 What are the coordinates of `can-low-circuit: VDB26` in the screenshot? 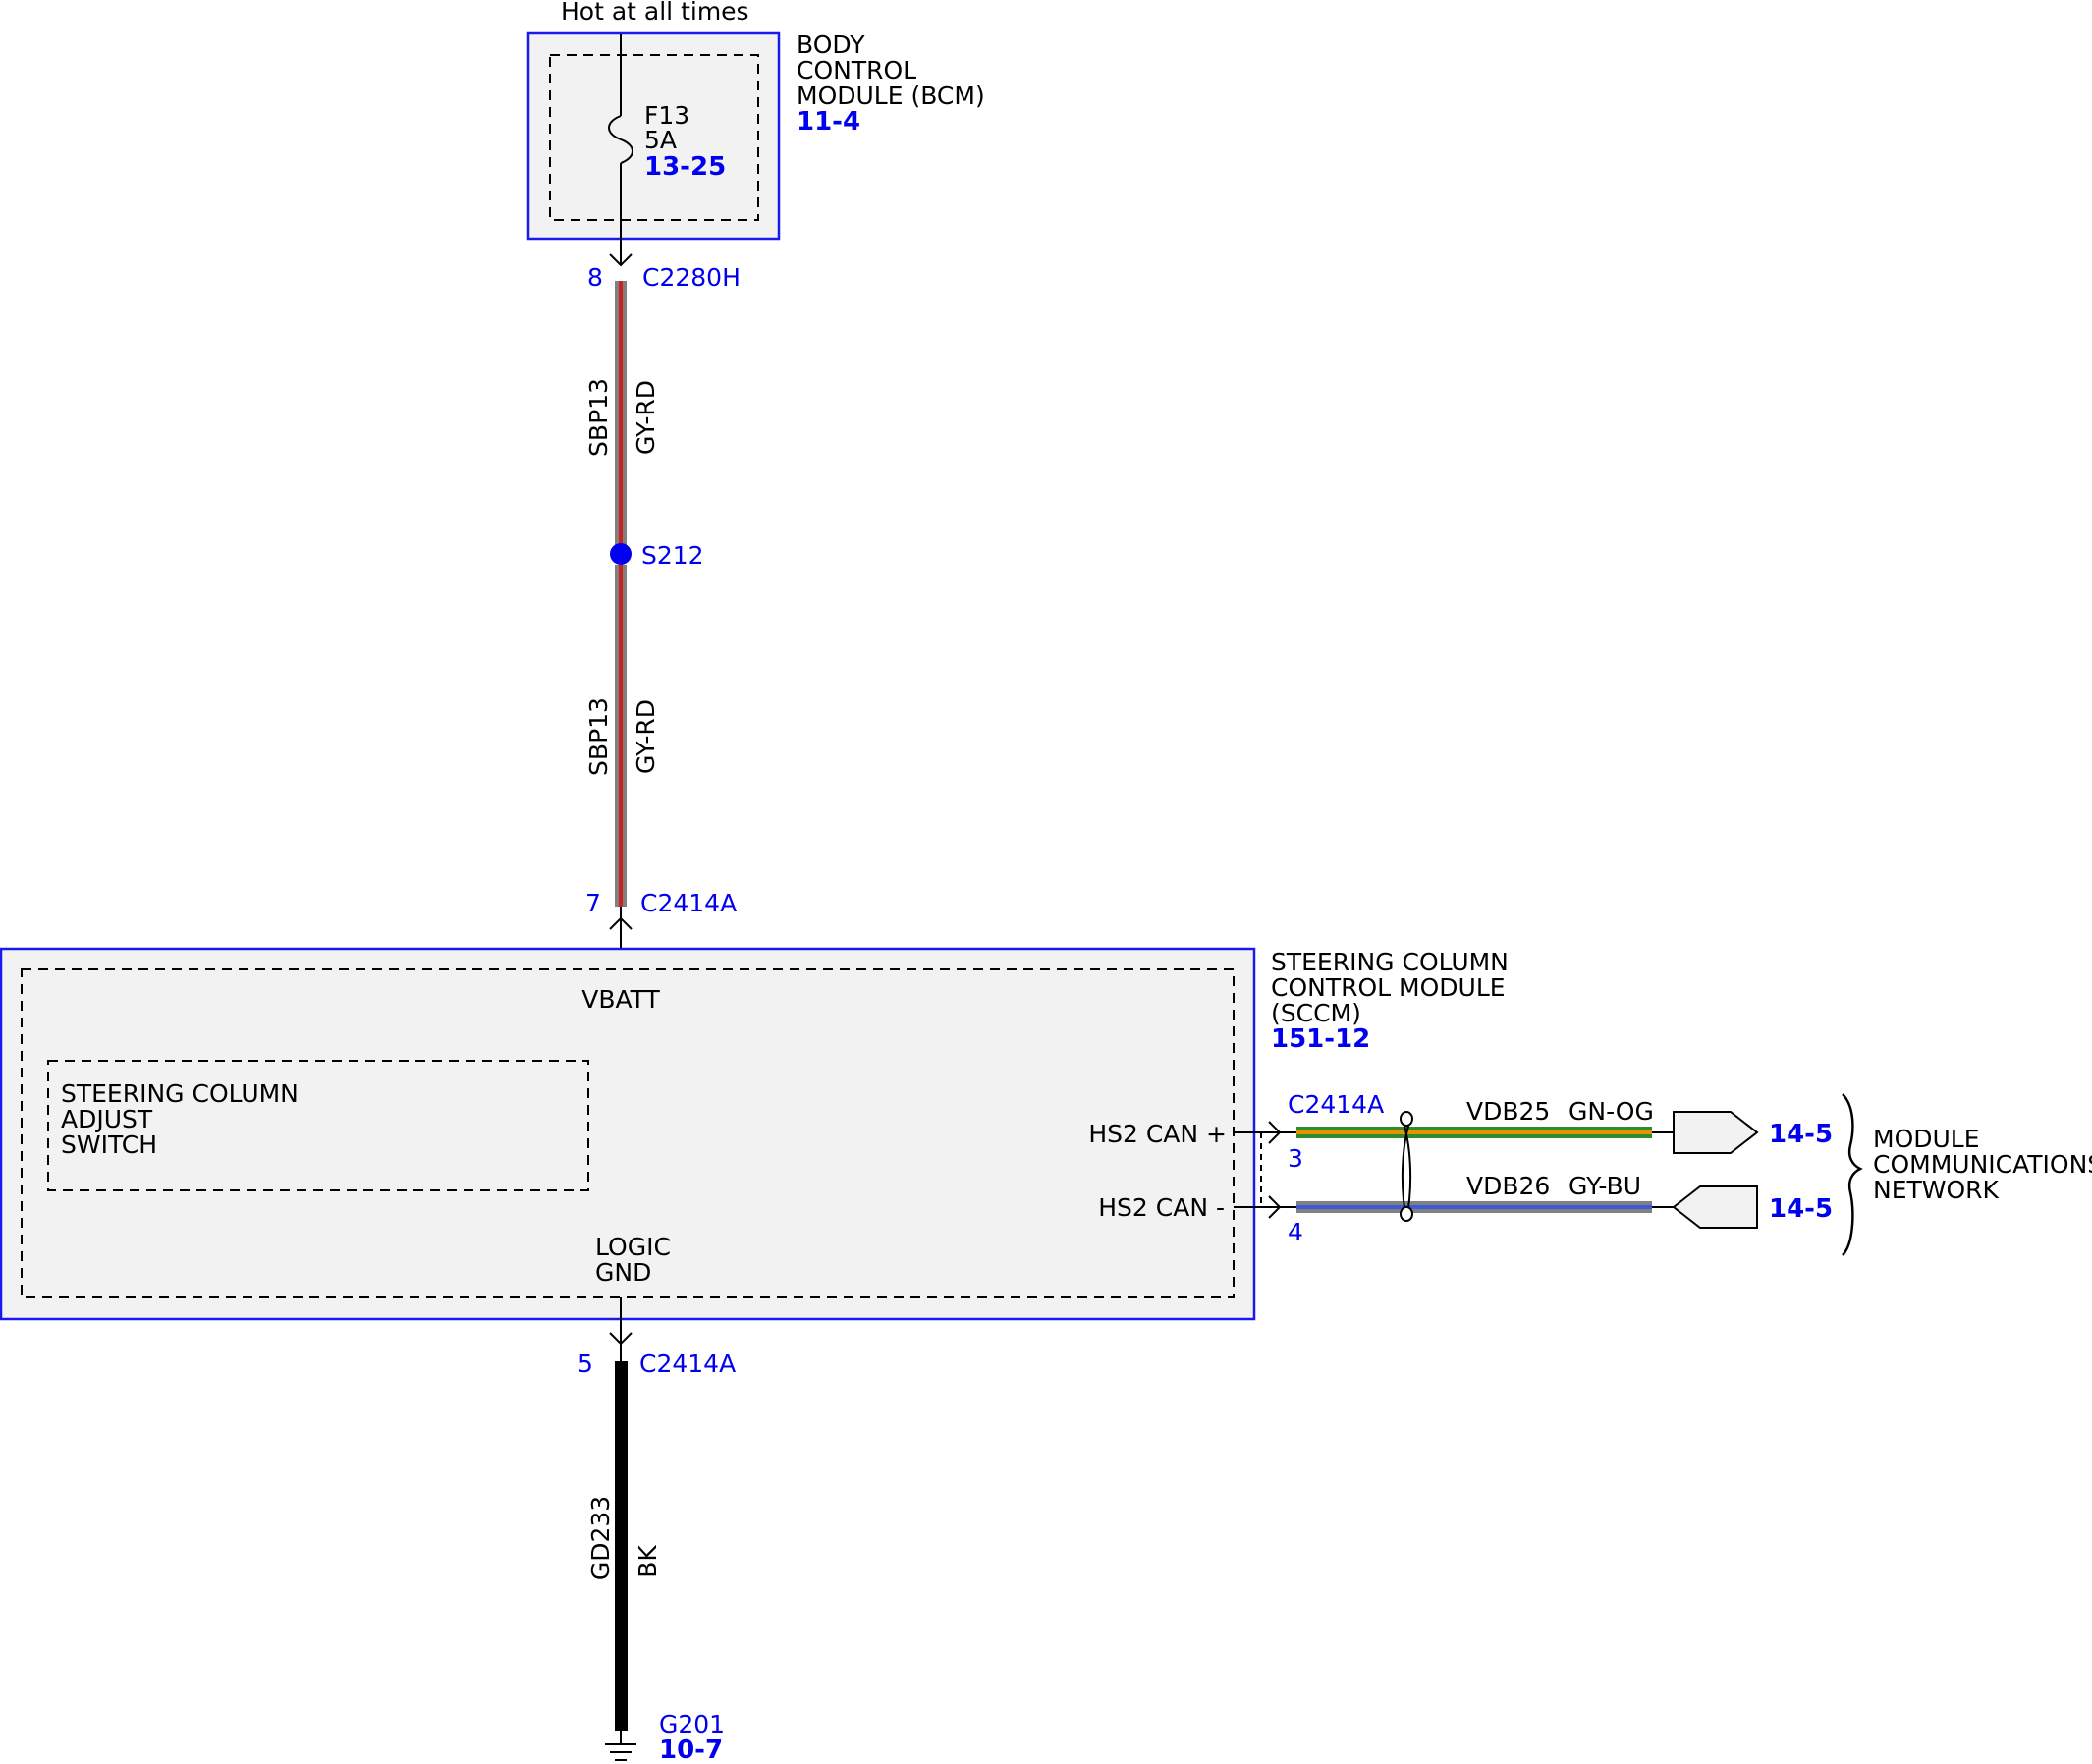 It's located at (1508, 1186).